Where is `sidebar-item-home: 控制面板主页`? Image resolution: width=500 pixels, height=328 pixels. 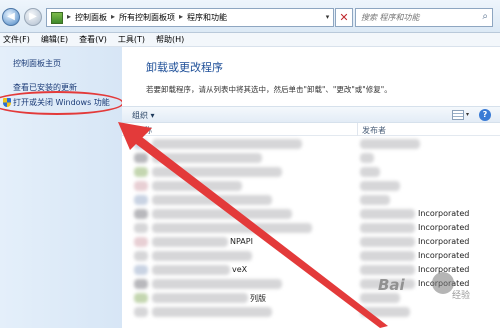
sidebar-item-home: 控制面板主页 is located at coordinates (37, 63).